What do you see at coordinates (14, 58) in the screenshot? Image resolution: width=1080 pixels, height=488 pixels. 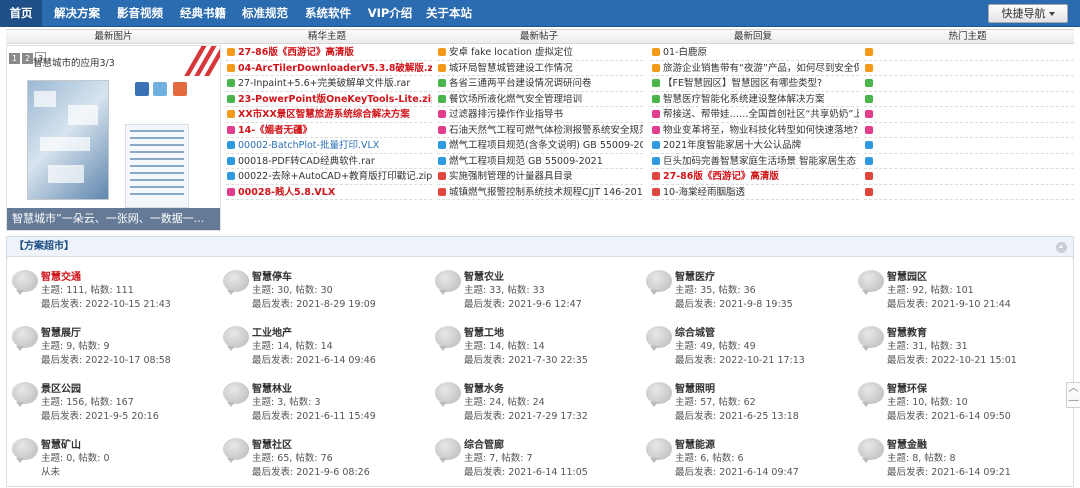 I see `slide-tab-1: 1` at bounding box center [14, 58].